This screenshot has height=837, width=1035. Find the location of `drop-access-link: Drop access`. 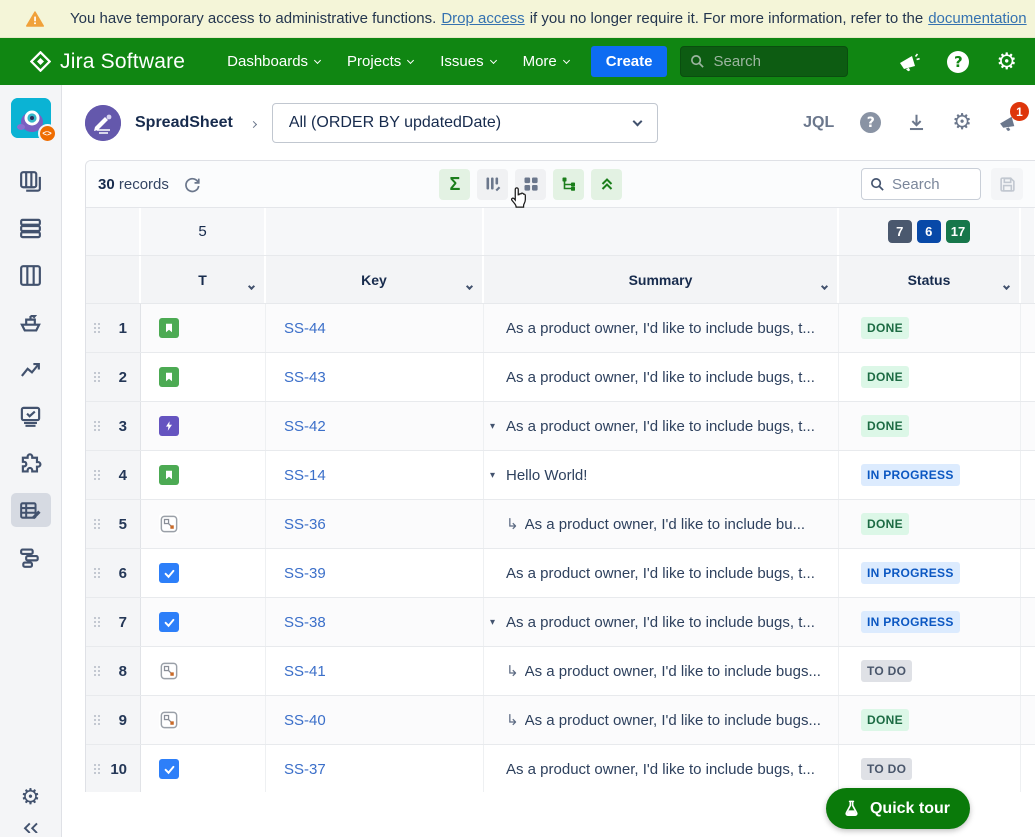

drop-access-link: Drop access is located at coordinates (482, 18).